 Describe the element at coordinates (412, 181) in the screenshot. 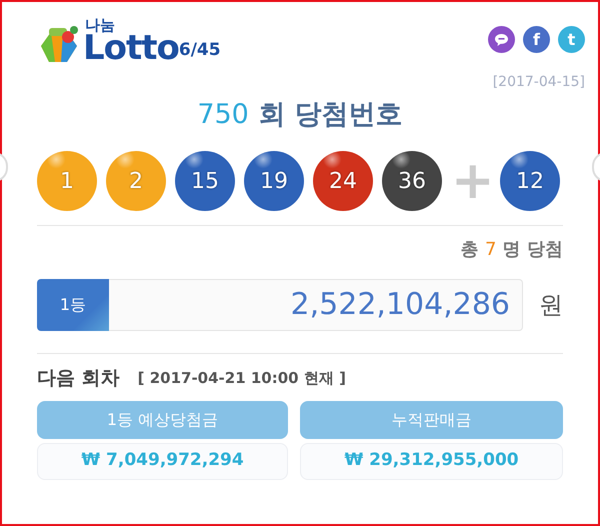

I see `lottery-ball: 36` at that location.